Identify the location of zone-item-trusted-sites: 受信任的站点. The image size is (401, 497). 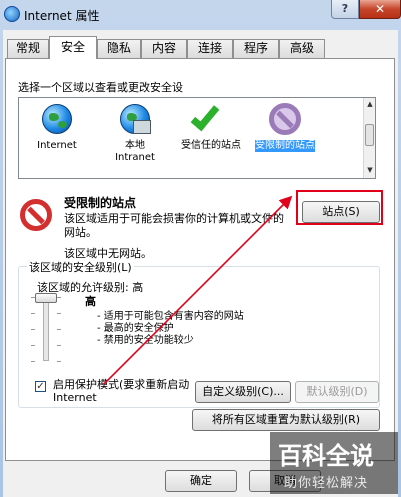
(211, 126).